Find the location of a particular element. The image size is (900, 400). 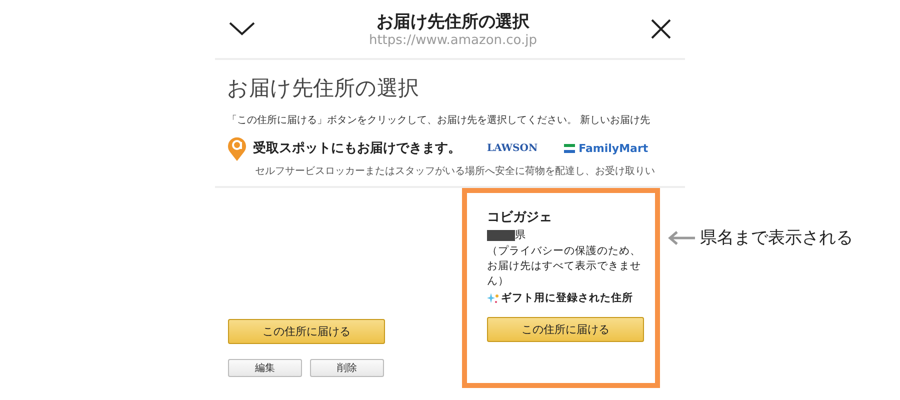

action-button: 削除 is located at coordinates (347, 368).